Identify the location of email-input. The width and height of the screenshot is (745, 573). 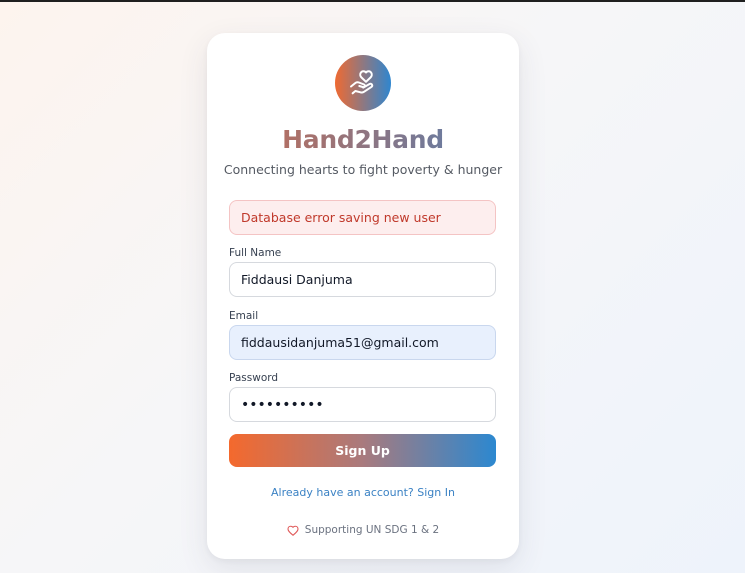
(362, 342).